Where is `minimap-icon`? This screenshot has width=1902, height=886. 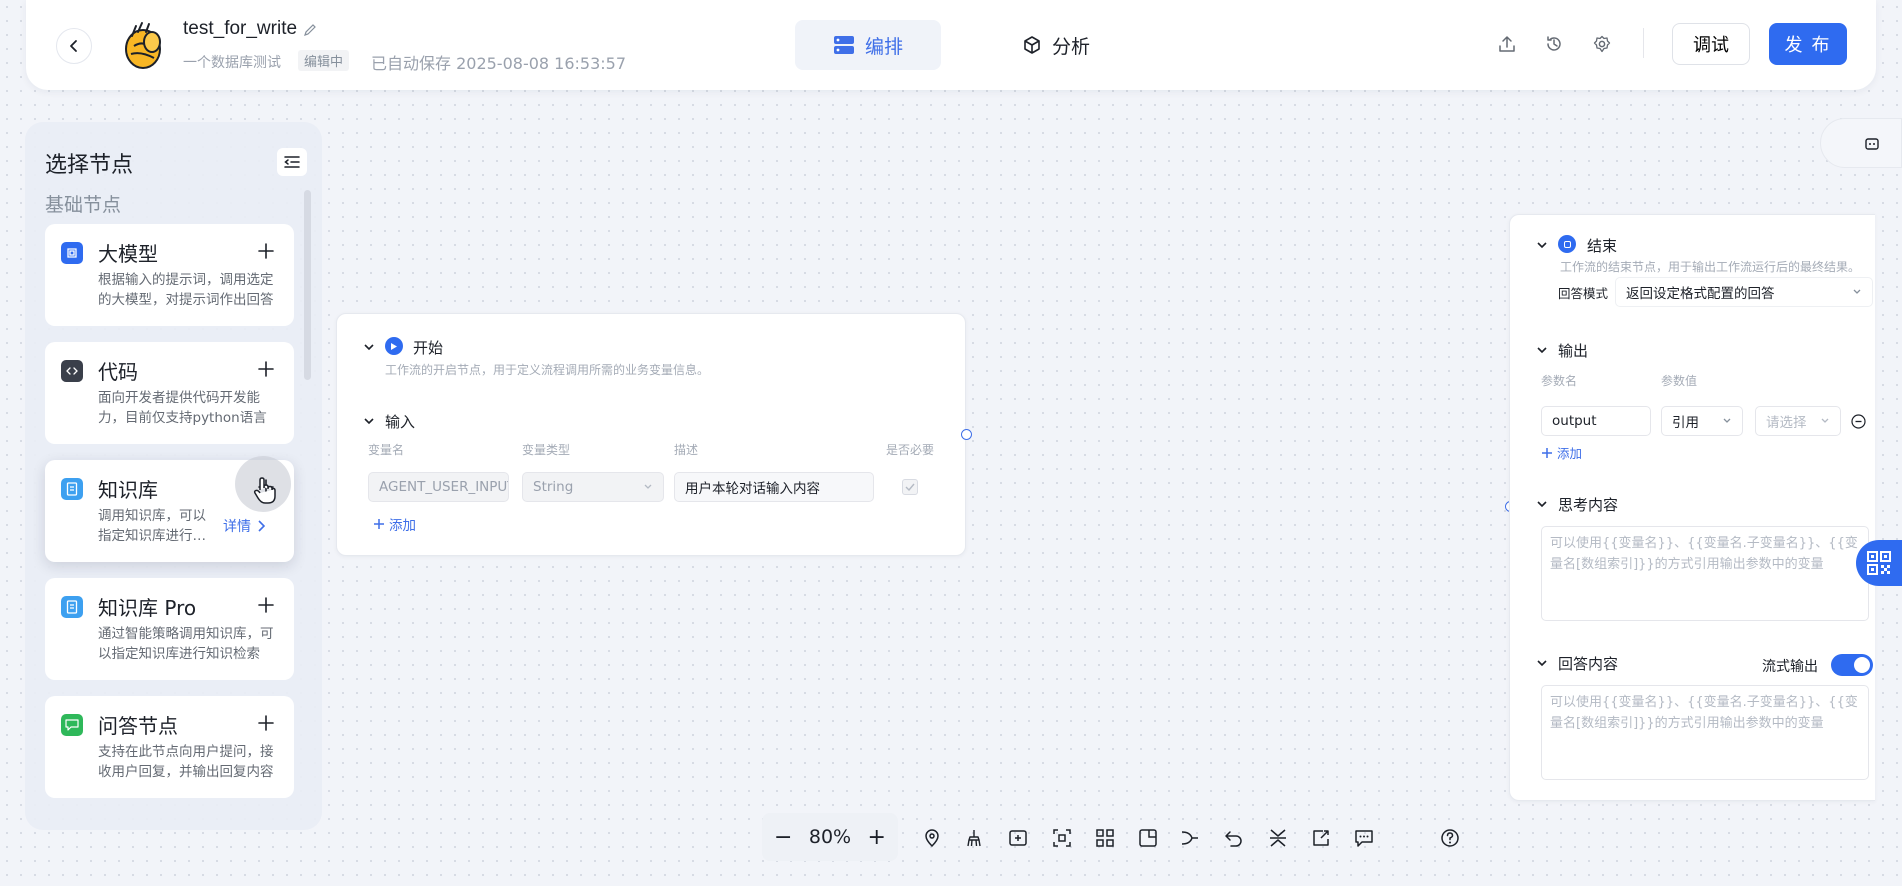
minimap-icon is located at coordinates (1148, 838).